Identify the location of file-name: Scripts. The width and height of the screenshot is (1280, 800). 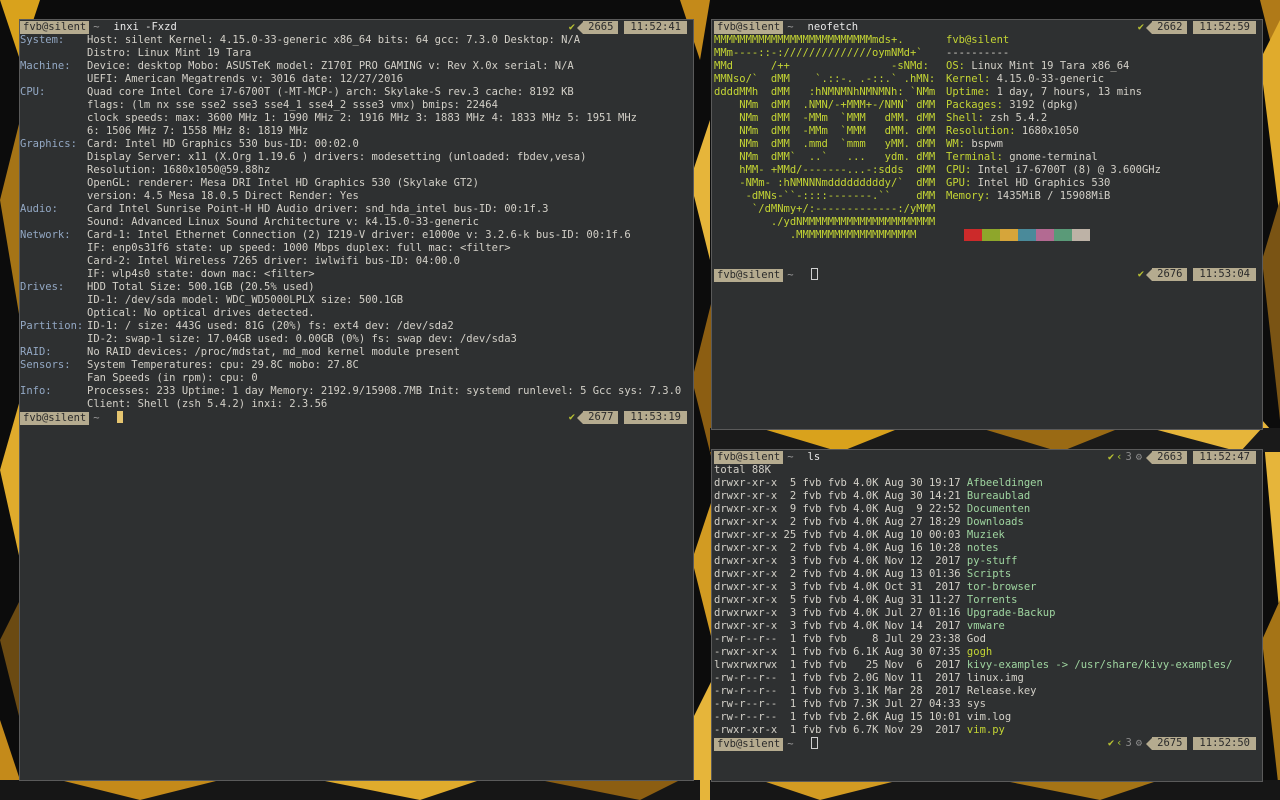
(989, 574).